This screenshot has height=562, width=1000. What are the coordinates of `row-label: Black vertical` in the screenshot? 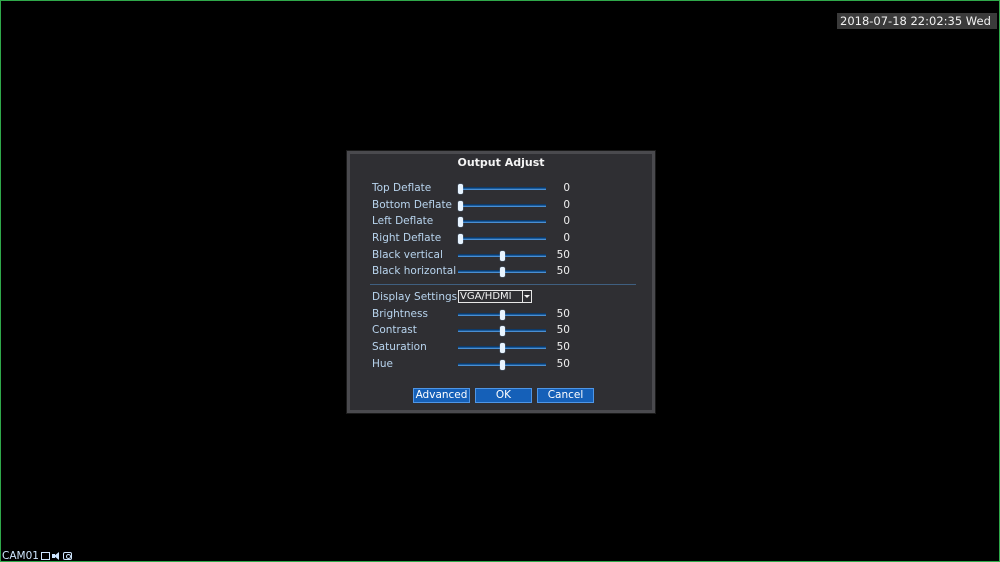 It's located at (407, 255).